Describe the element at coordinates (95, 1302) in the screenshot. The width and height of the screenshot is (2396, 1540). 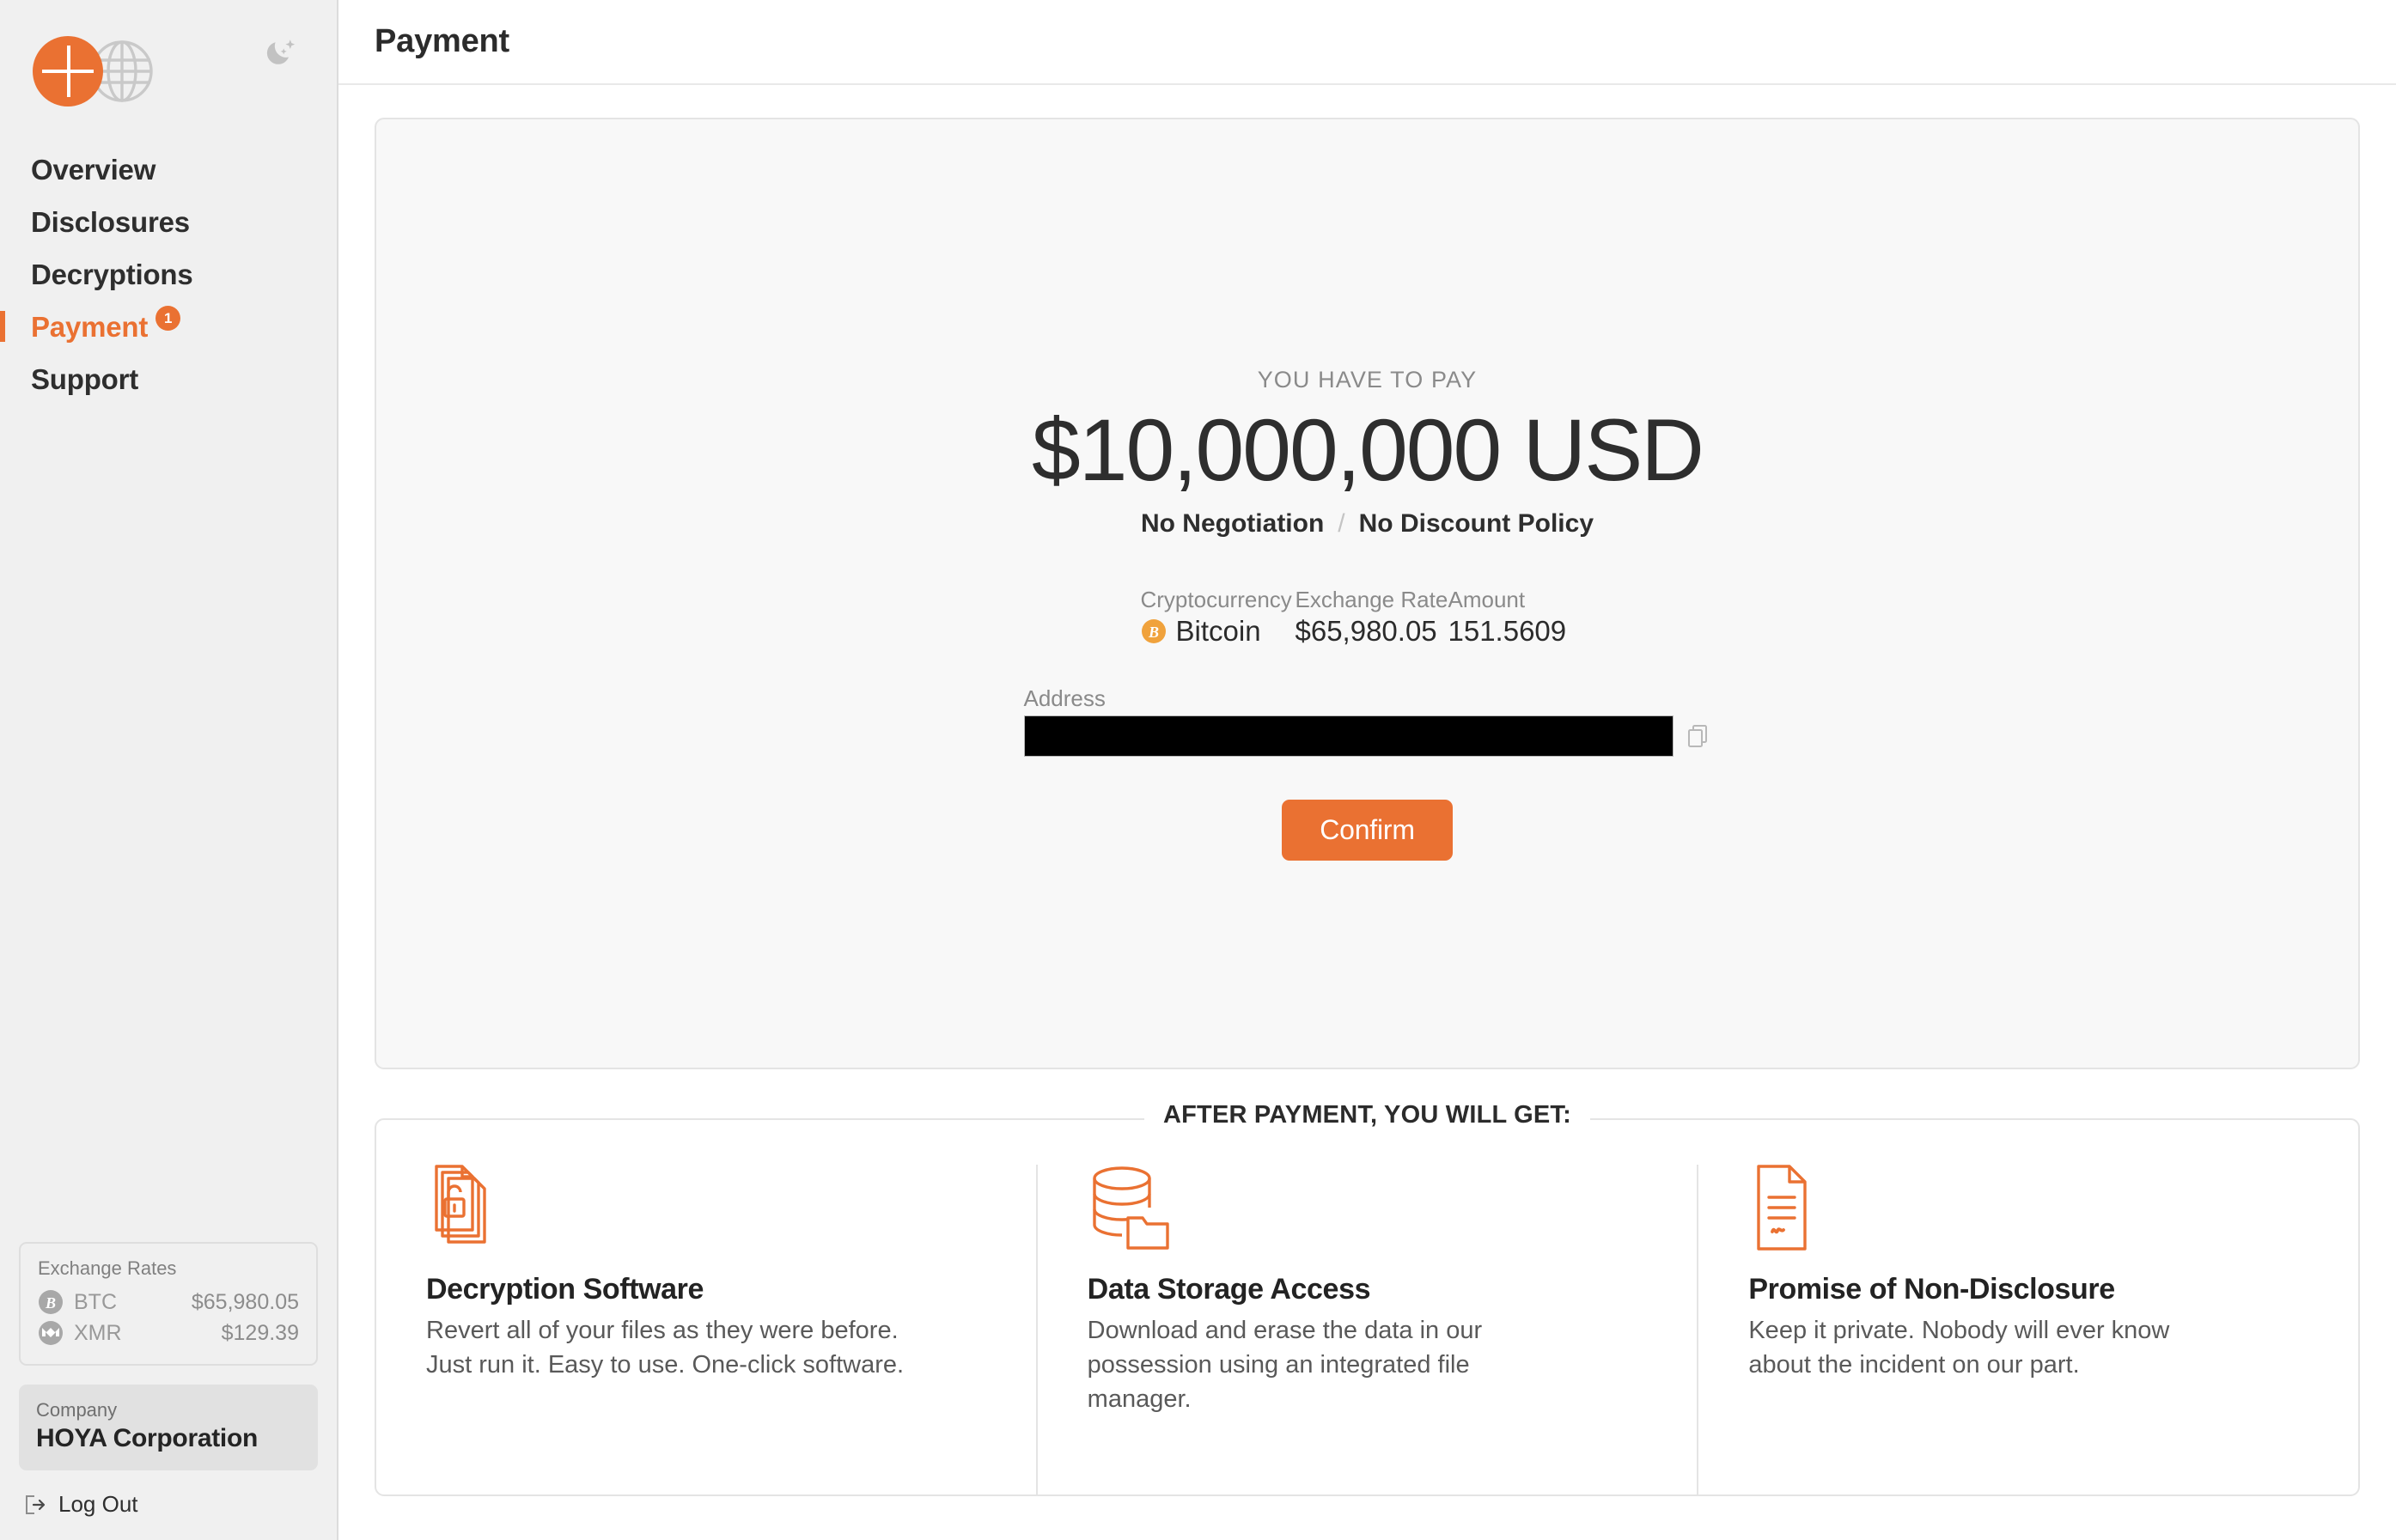
I see `rate-symbol: BTC` at that location.